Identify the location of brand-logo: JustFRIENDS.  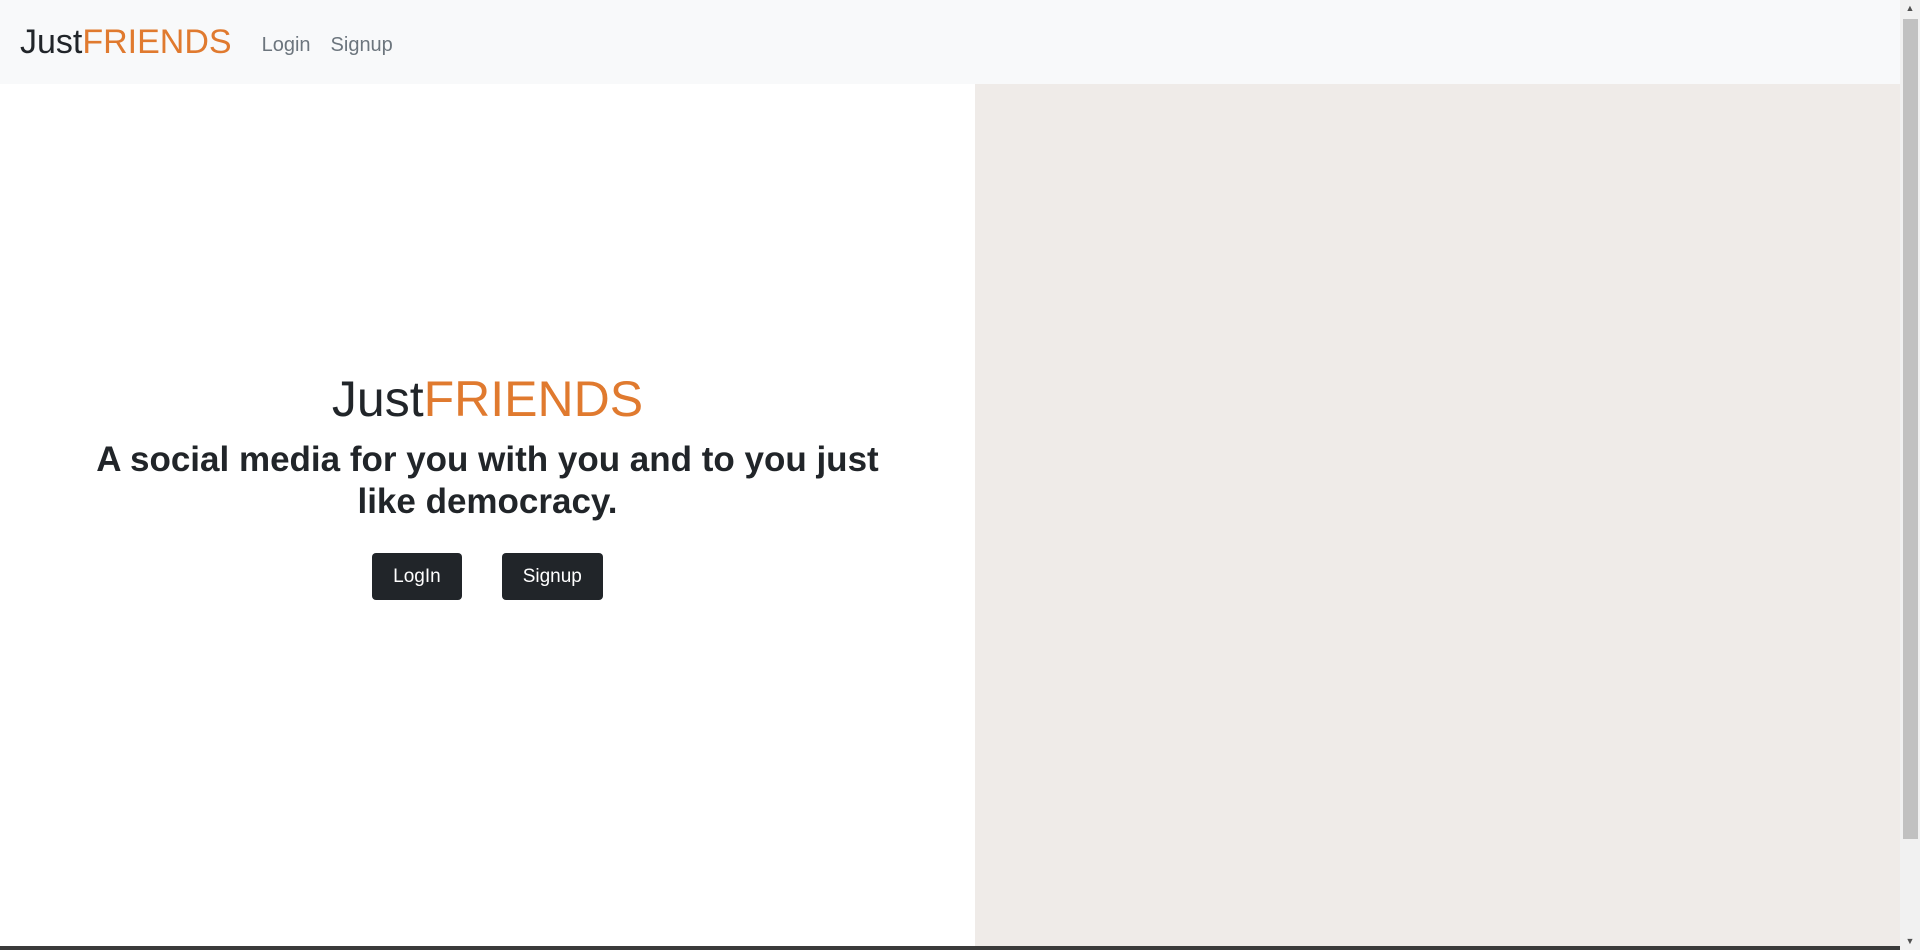
(126, 42).